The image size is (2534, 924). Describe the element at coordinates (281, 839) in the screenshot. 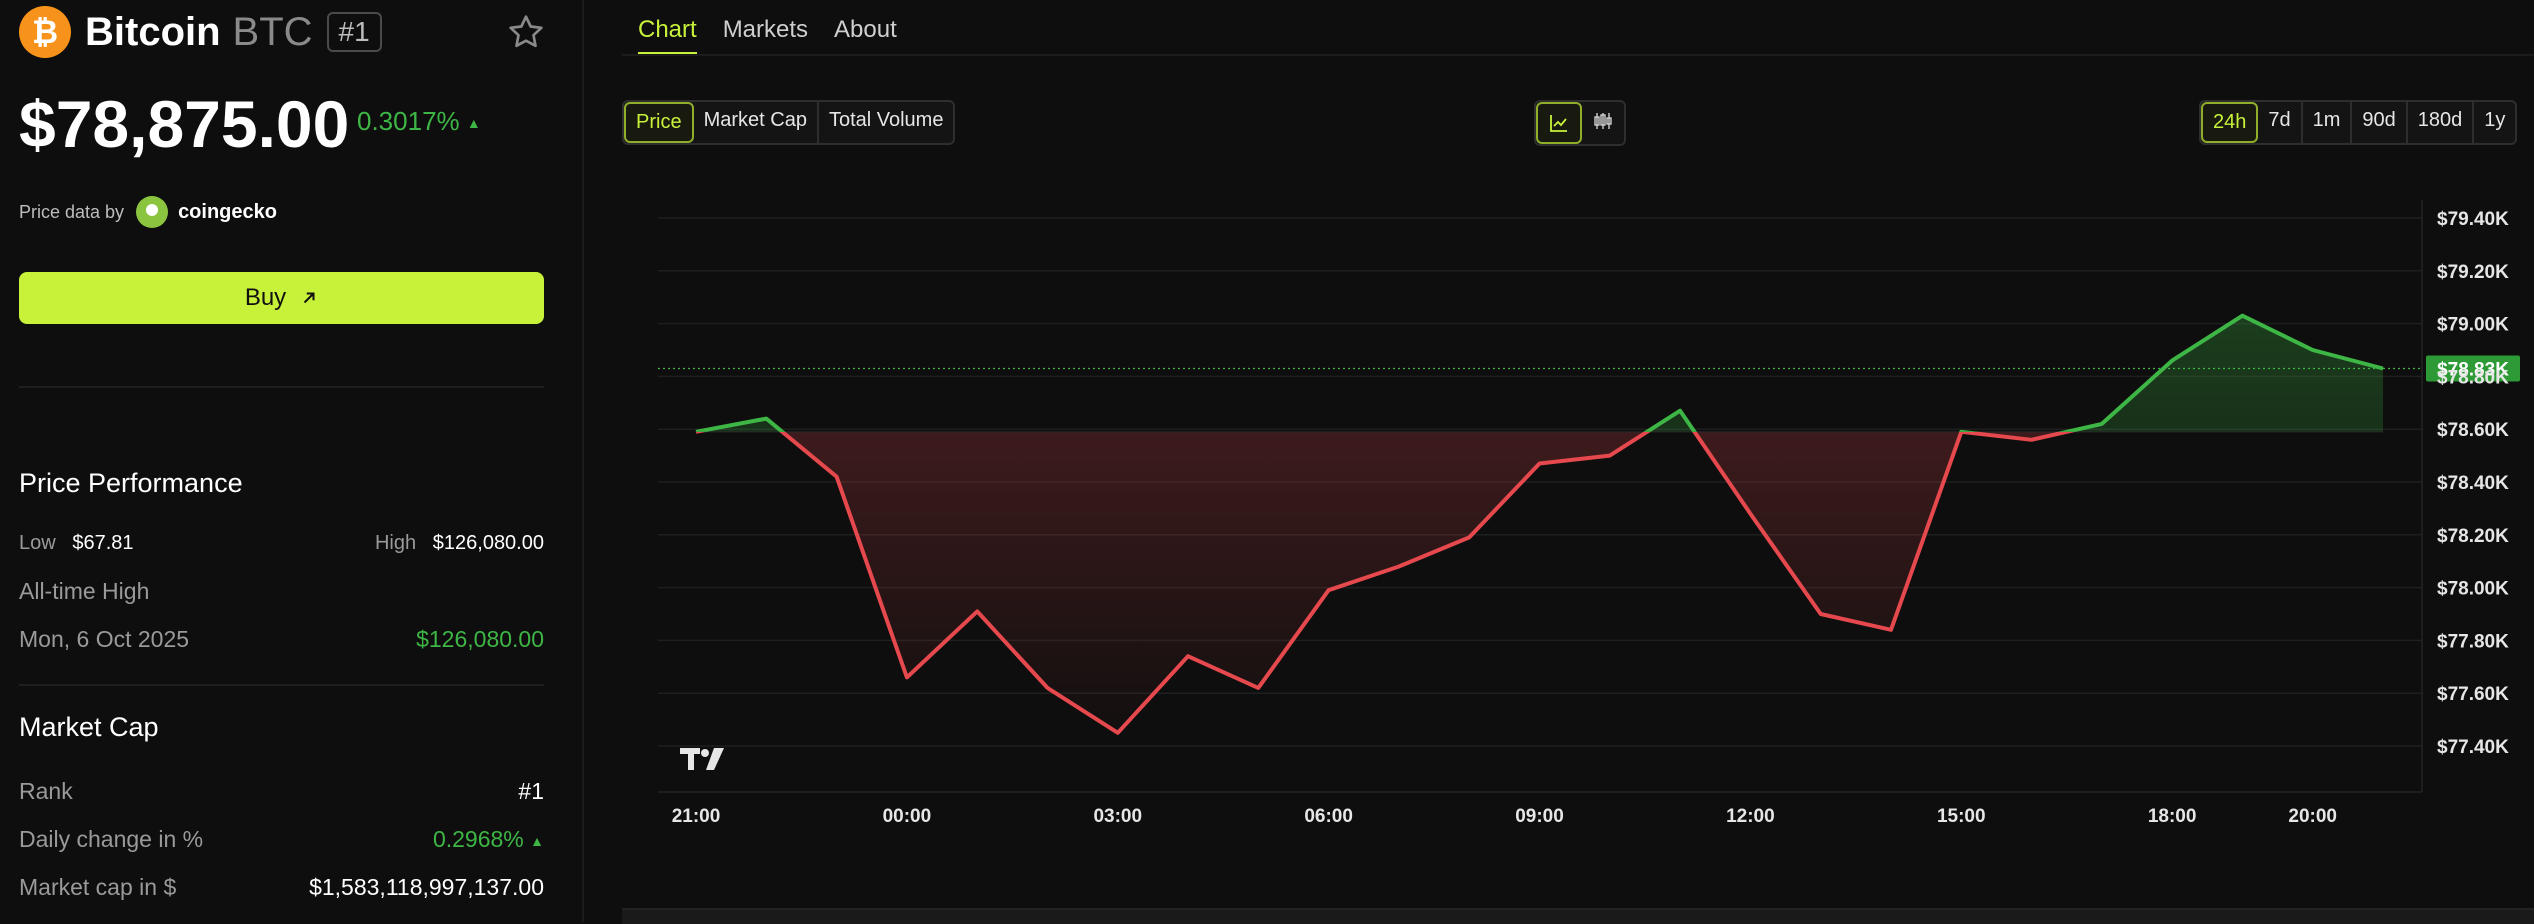

I see `daily-change-row: Daily change in % 0.2968% ▲` at that location.